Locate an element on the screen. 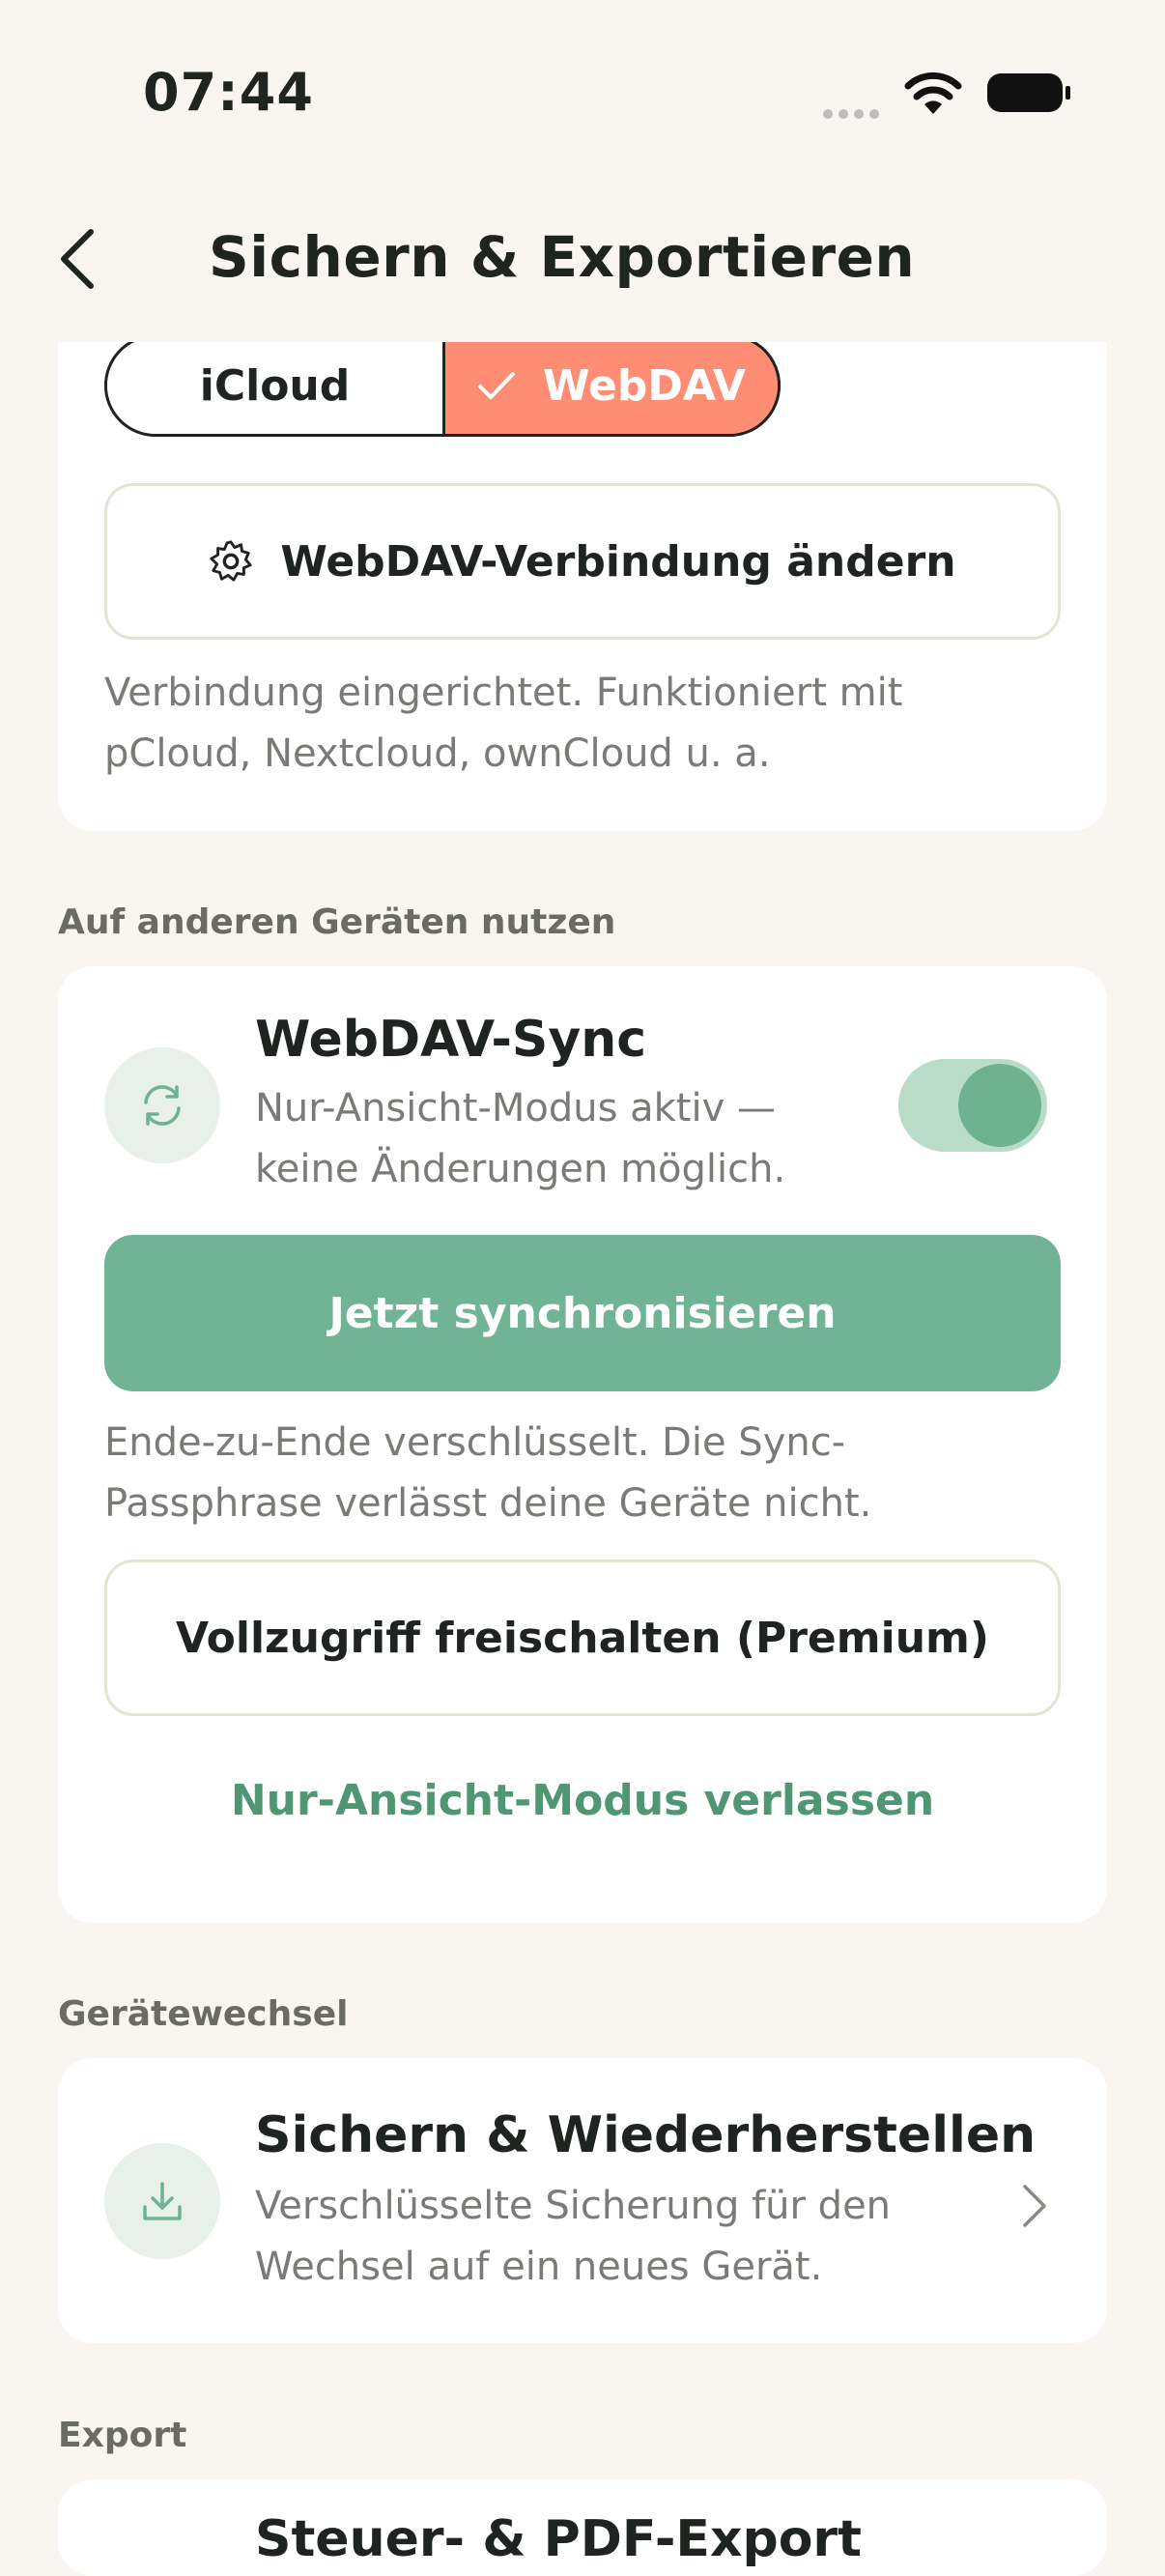  chevron-right-icon is located at coordinates (1035, 2206).